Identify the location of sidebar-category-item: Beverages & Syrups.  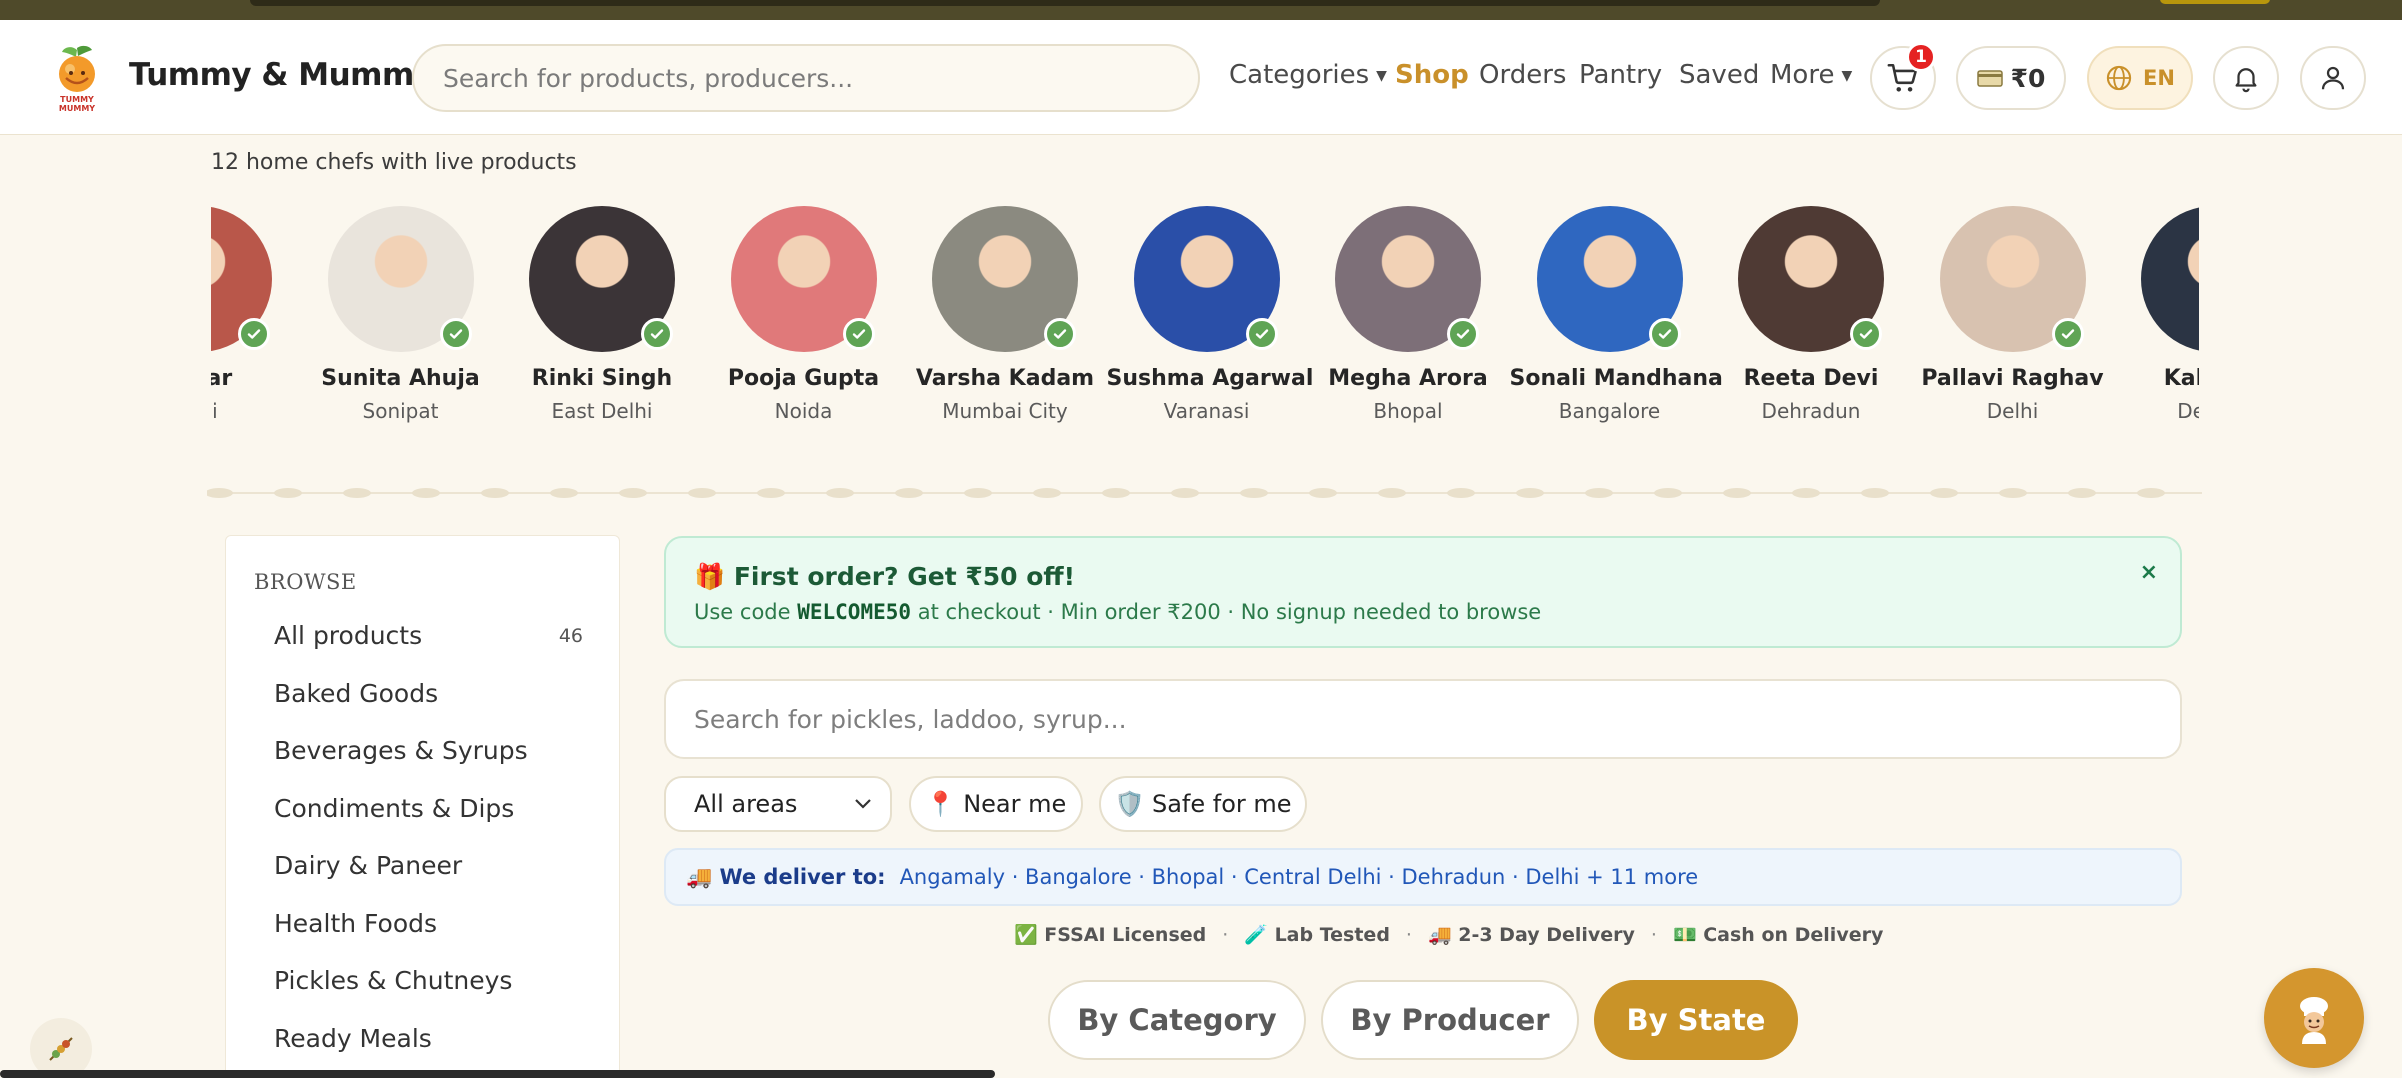
(401, 750).